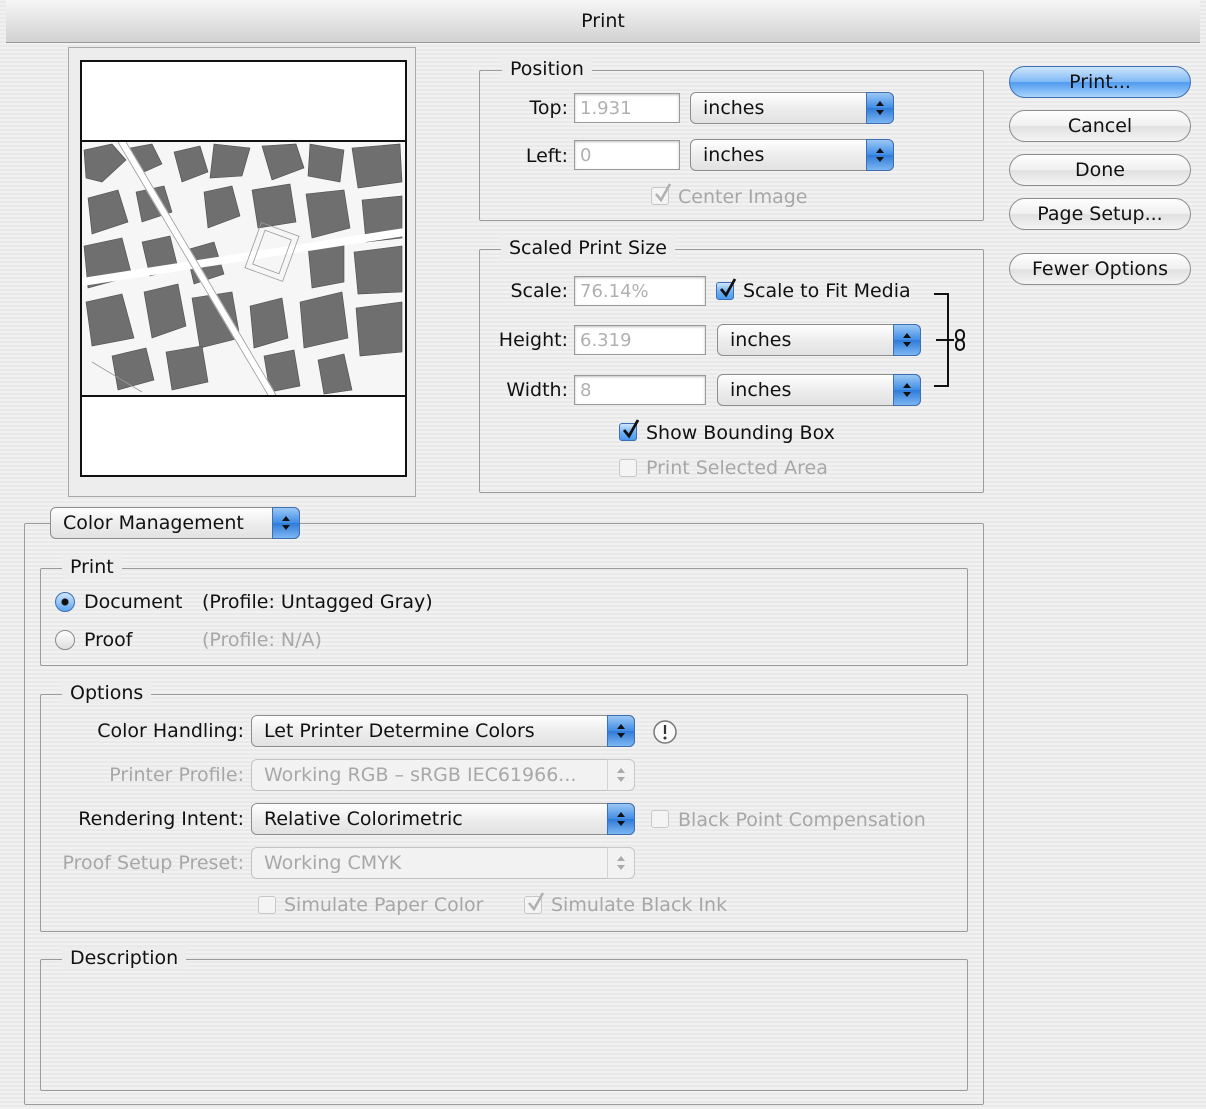 The image size is (1206, 1109). Describe the element at coordinates (827, 291) in the screenshot. I see `scale-to-fit-label: Scale to Fit Media` at that location.